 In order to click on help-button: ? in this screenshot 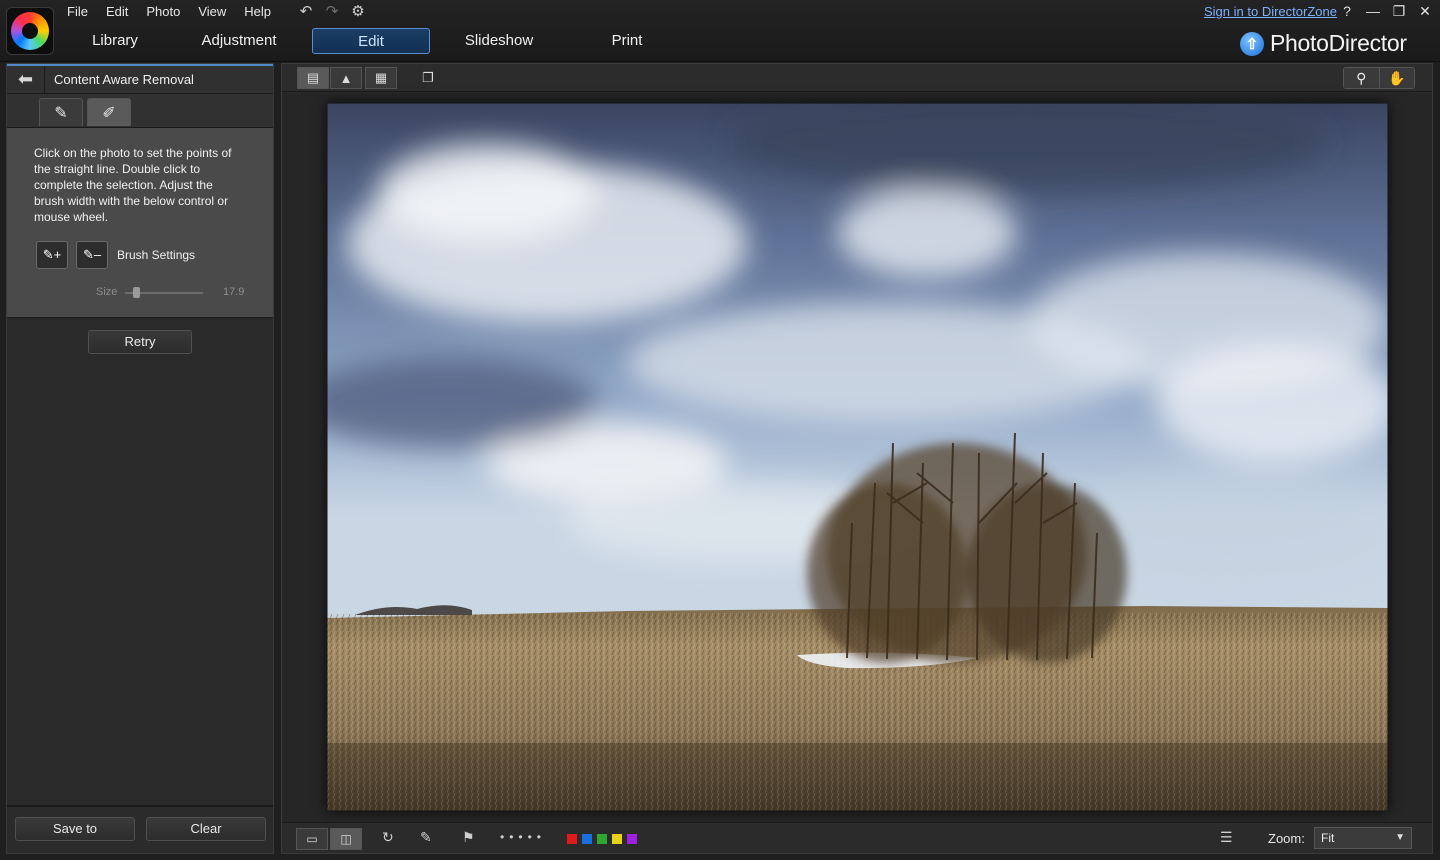, I will do `click(1347, 11)`.